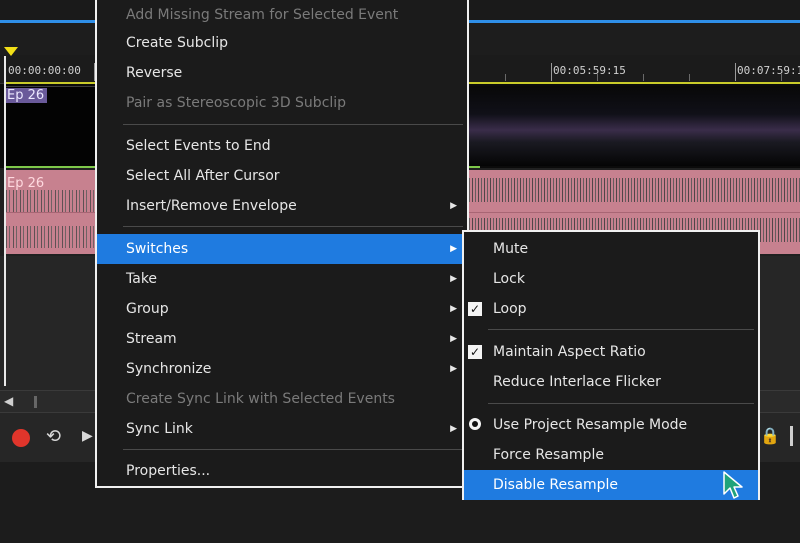 The height and width of the screenshot is (543, 800). What do you see at coordinates (5, 221) in the screenshot?
I see `timeline-cursor` at bounding box center [5, 221].